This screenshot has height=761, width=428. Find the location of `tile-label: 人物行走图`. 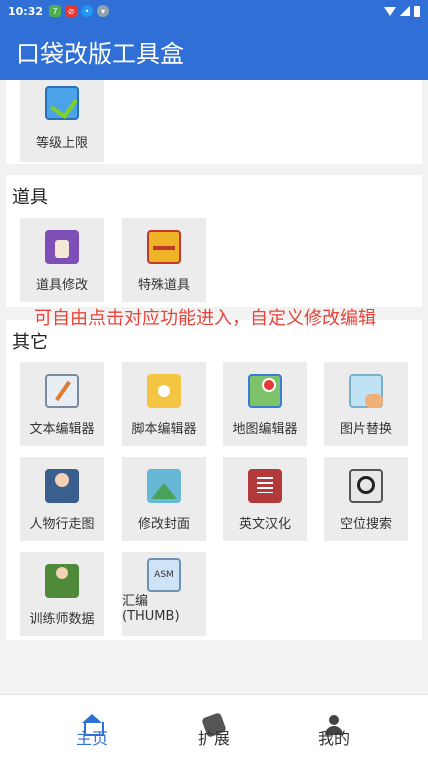

tile-label: 人物行走图 is located at coordinates (62, 524).